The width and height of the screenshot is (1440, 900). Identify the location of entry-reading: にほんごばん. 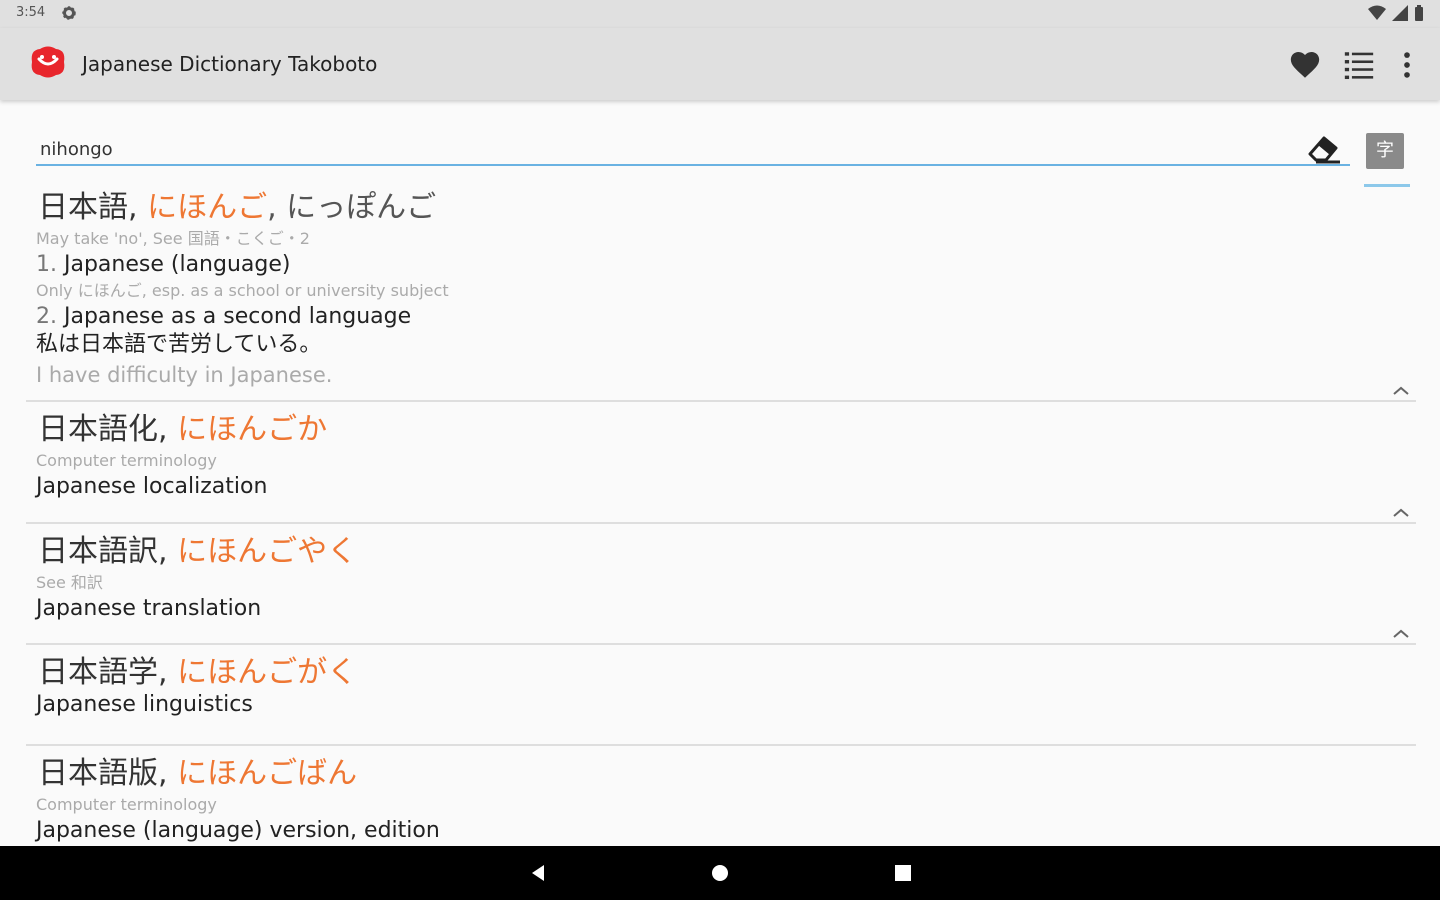
(267, 773).